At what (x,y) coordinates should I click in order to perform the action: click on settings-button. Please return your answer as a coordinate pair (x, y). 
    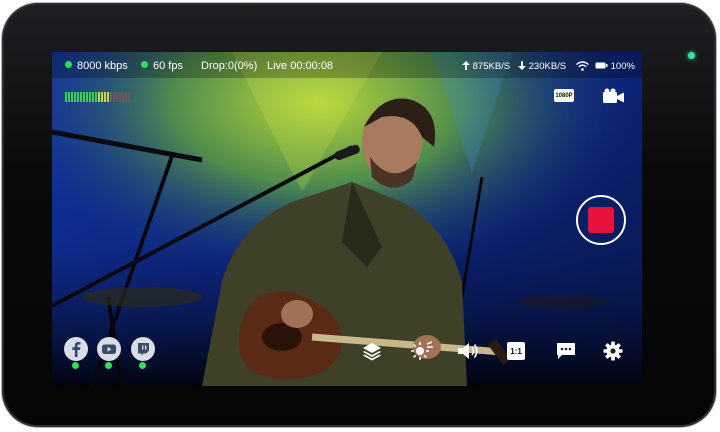
    Looking at the image, I should click on (613, 351).